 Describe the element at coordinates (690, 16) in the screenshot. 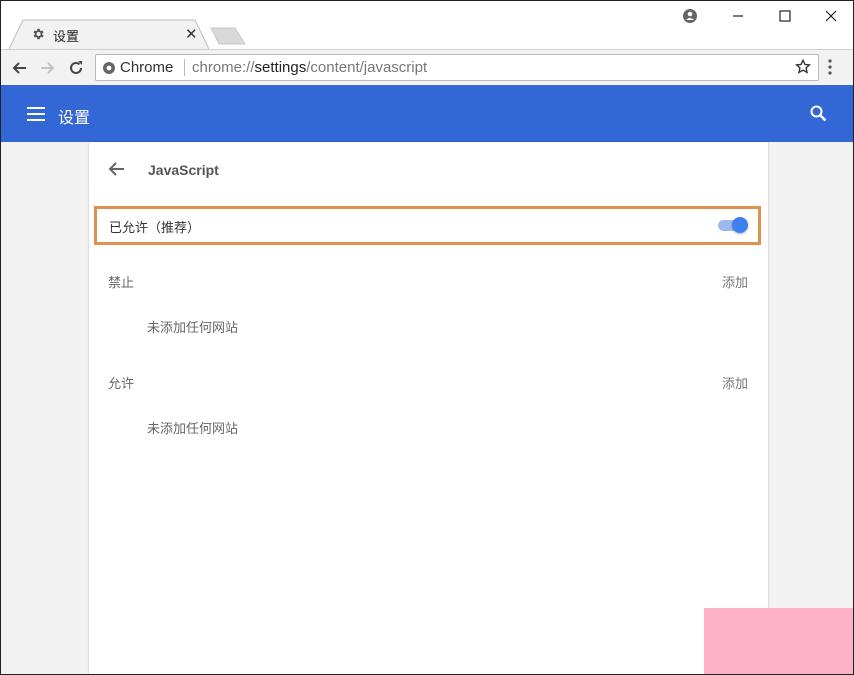

I see `profile-icon` at that location.